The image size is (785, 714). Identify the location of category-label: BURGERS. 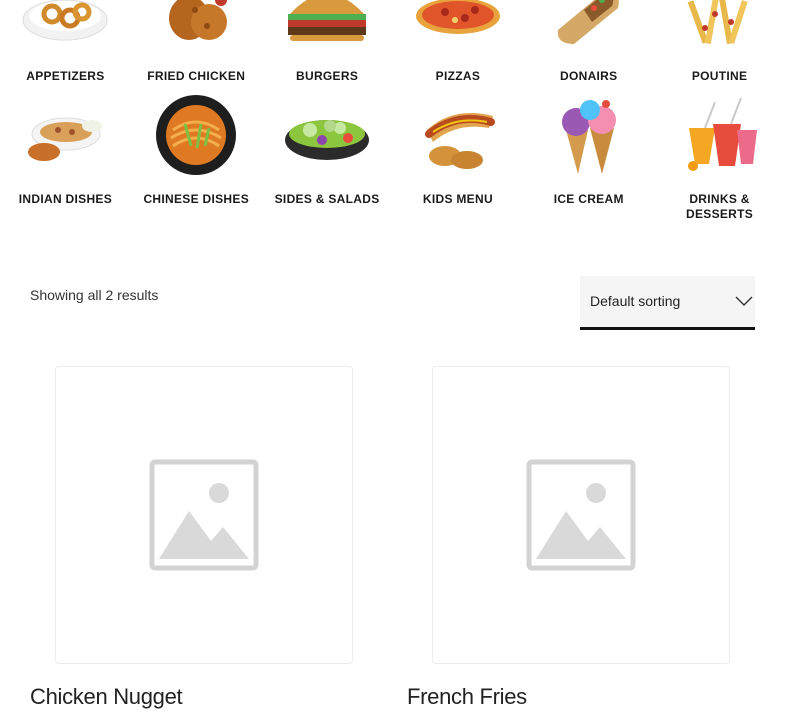
(327, 76).